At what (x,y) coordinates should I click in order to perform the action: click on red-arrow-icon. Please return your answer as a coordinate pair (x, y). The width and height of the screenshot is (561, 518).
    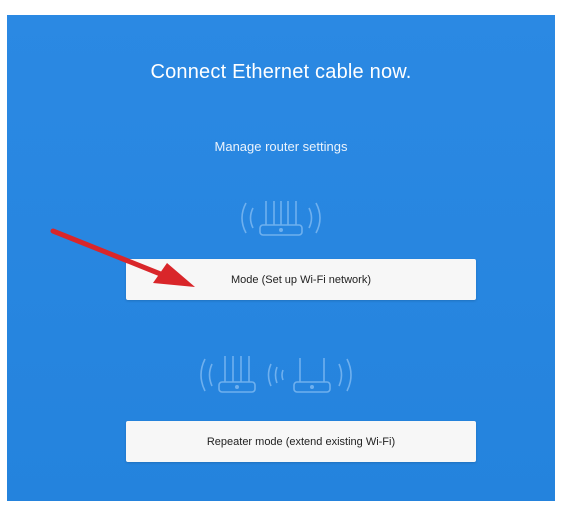
    Looking at the image, I should click on (125, 262).